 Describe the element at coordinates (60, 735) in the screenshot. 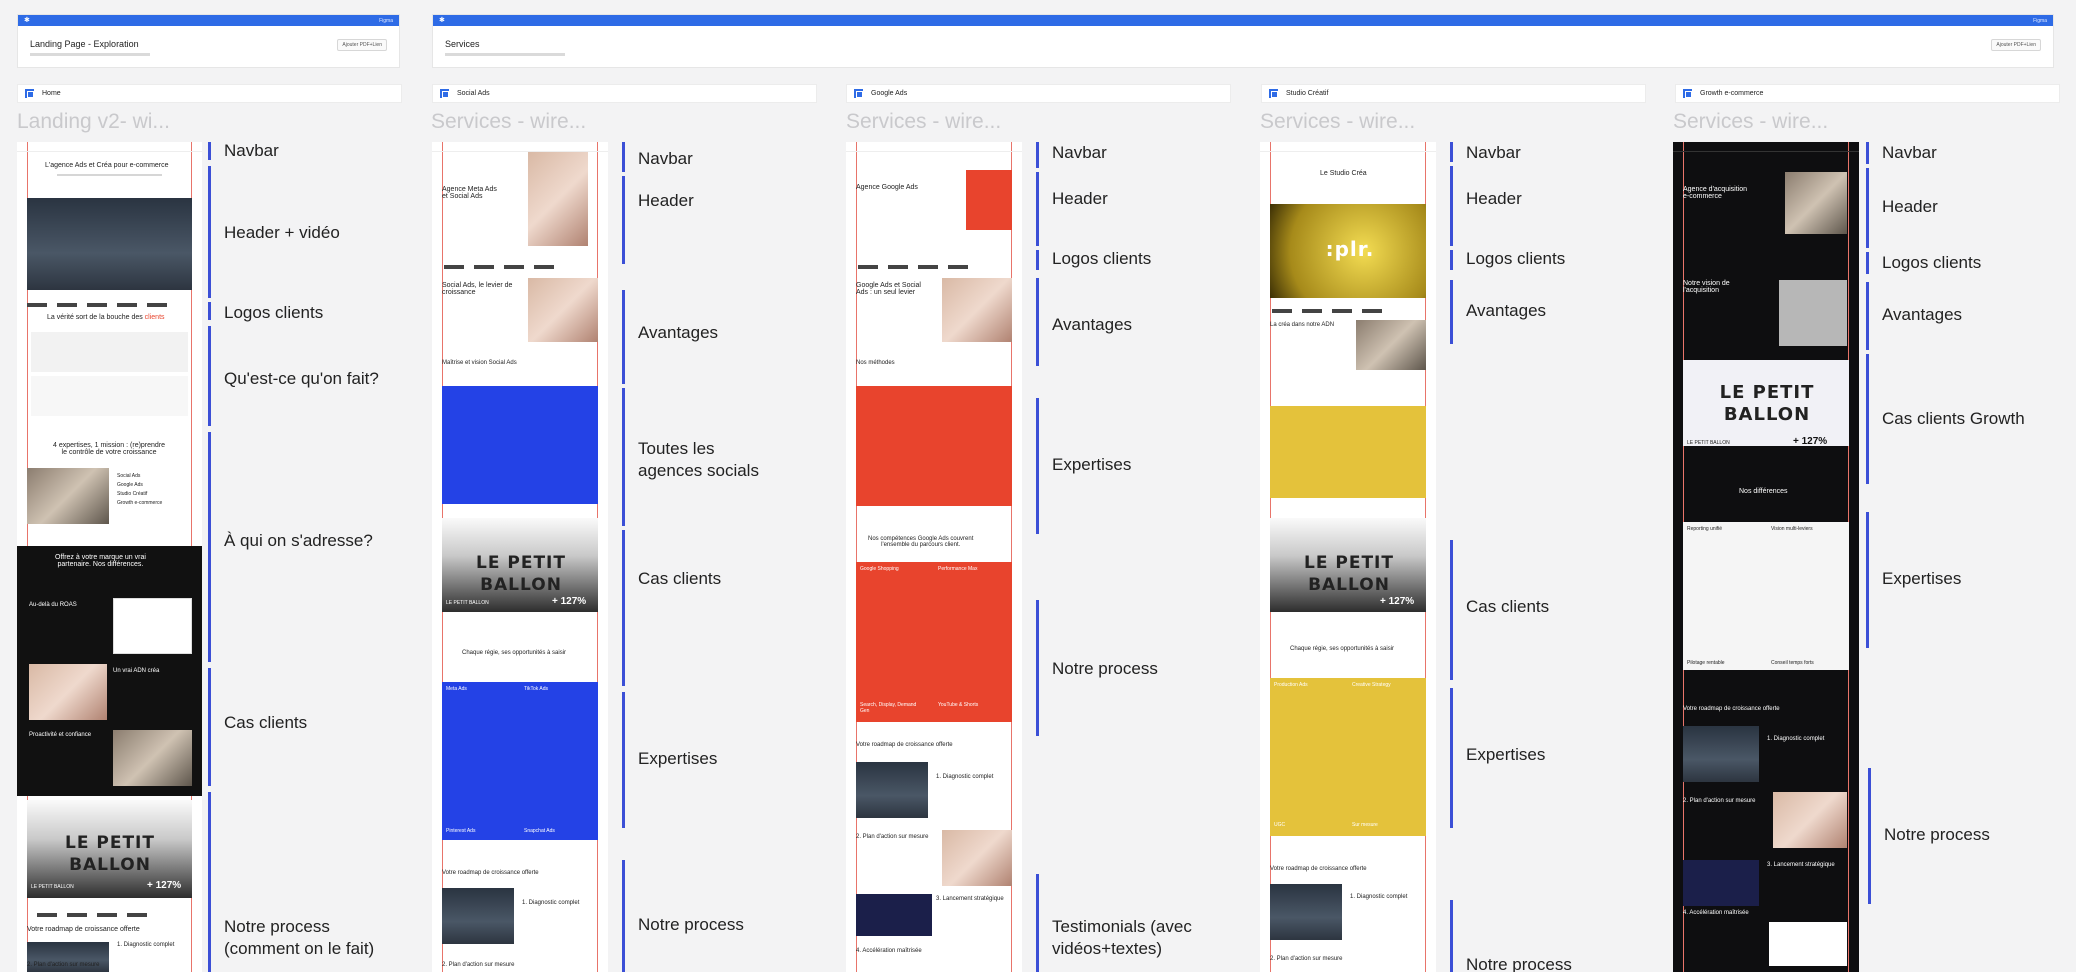

I see `proactivite-title: Proactivité et confiance` at that location.